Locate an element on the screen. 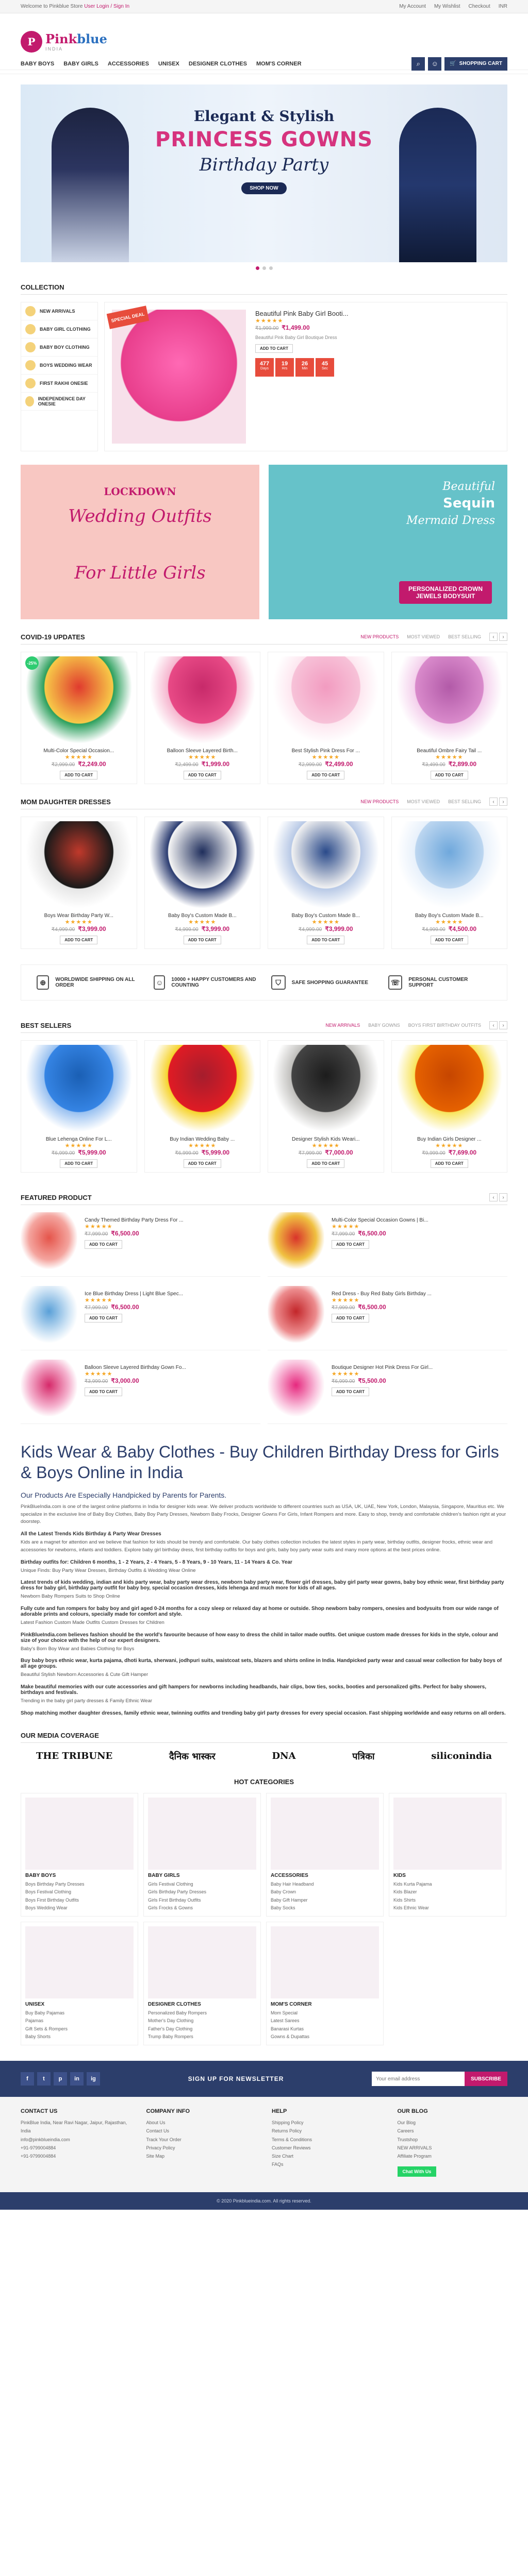 The height and width of the screenshot is (2576, 528). currency-select: INR is located at coordinates (503, 6).